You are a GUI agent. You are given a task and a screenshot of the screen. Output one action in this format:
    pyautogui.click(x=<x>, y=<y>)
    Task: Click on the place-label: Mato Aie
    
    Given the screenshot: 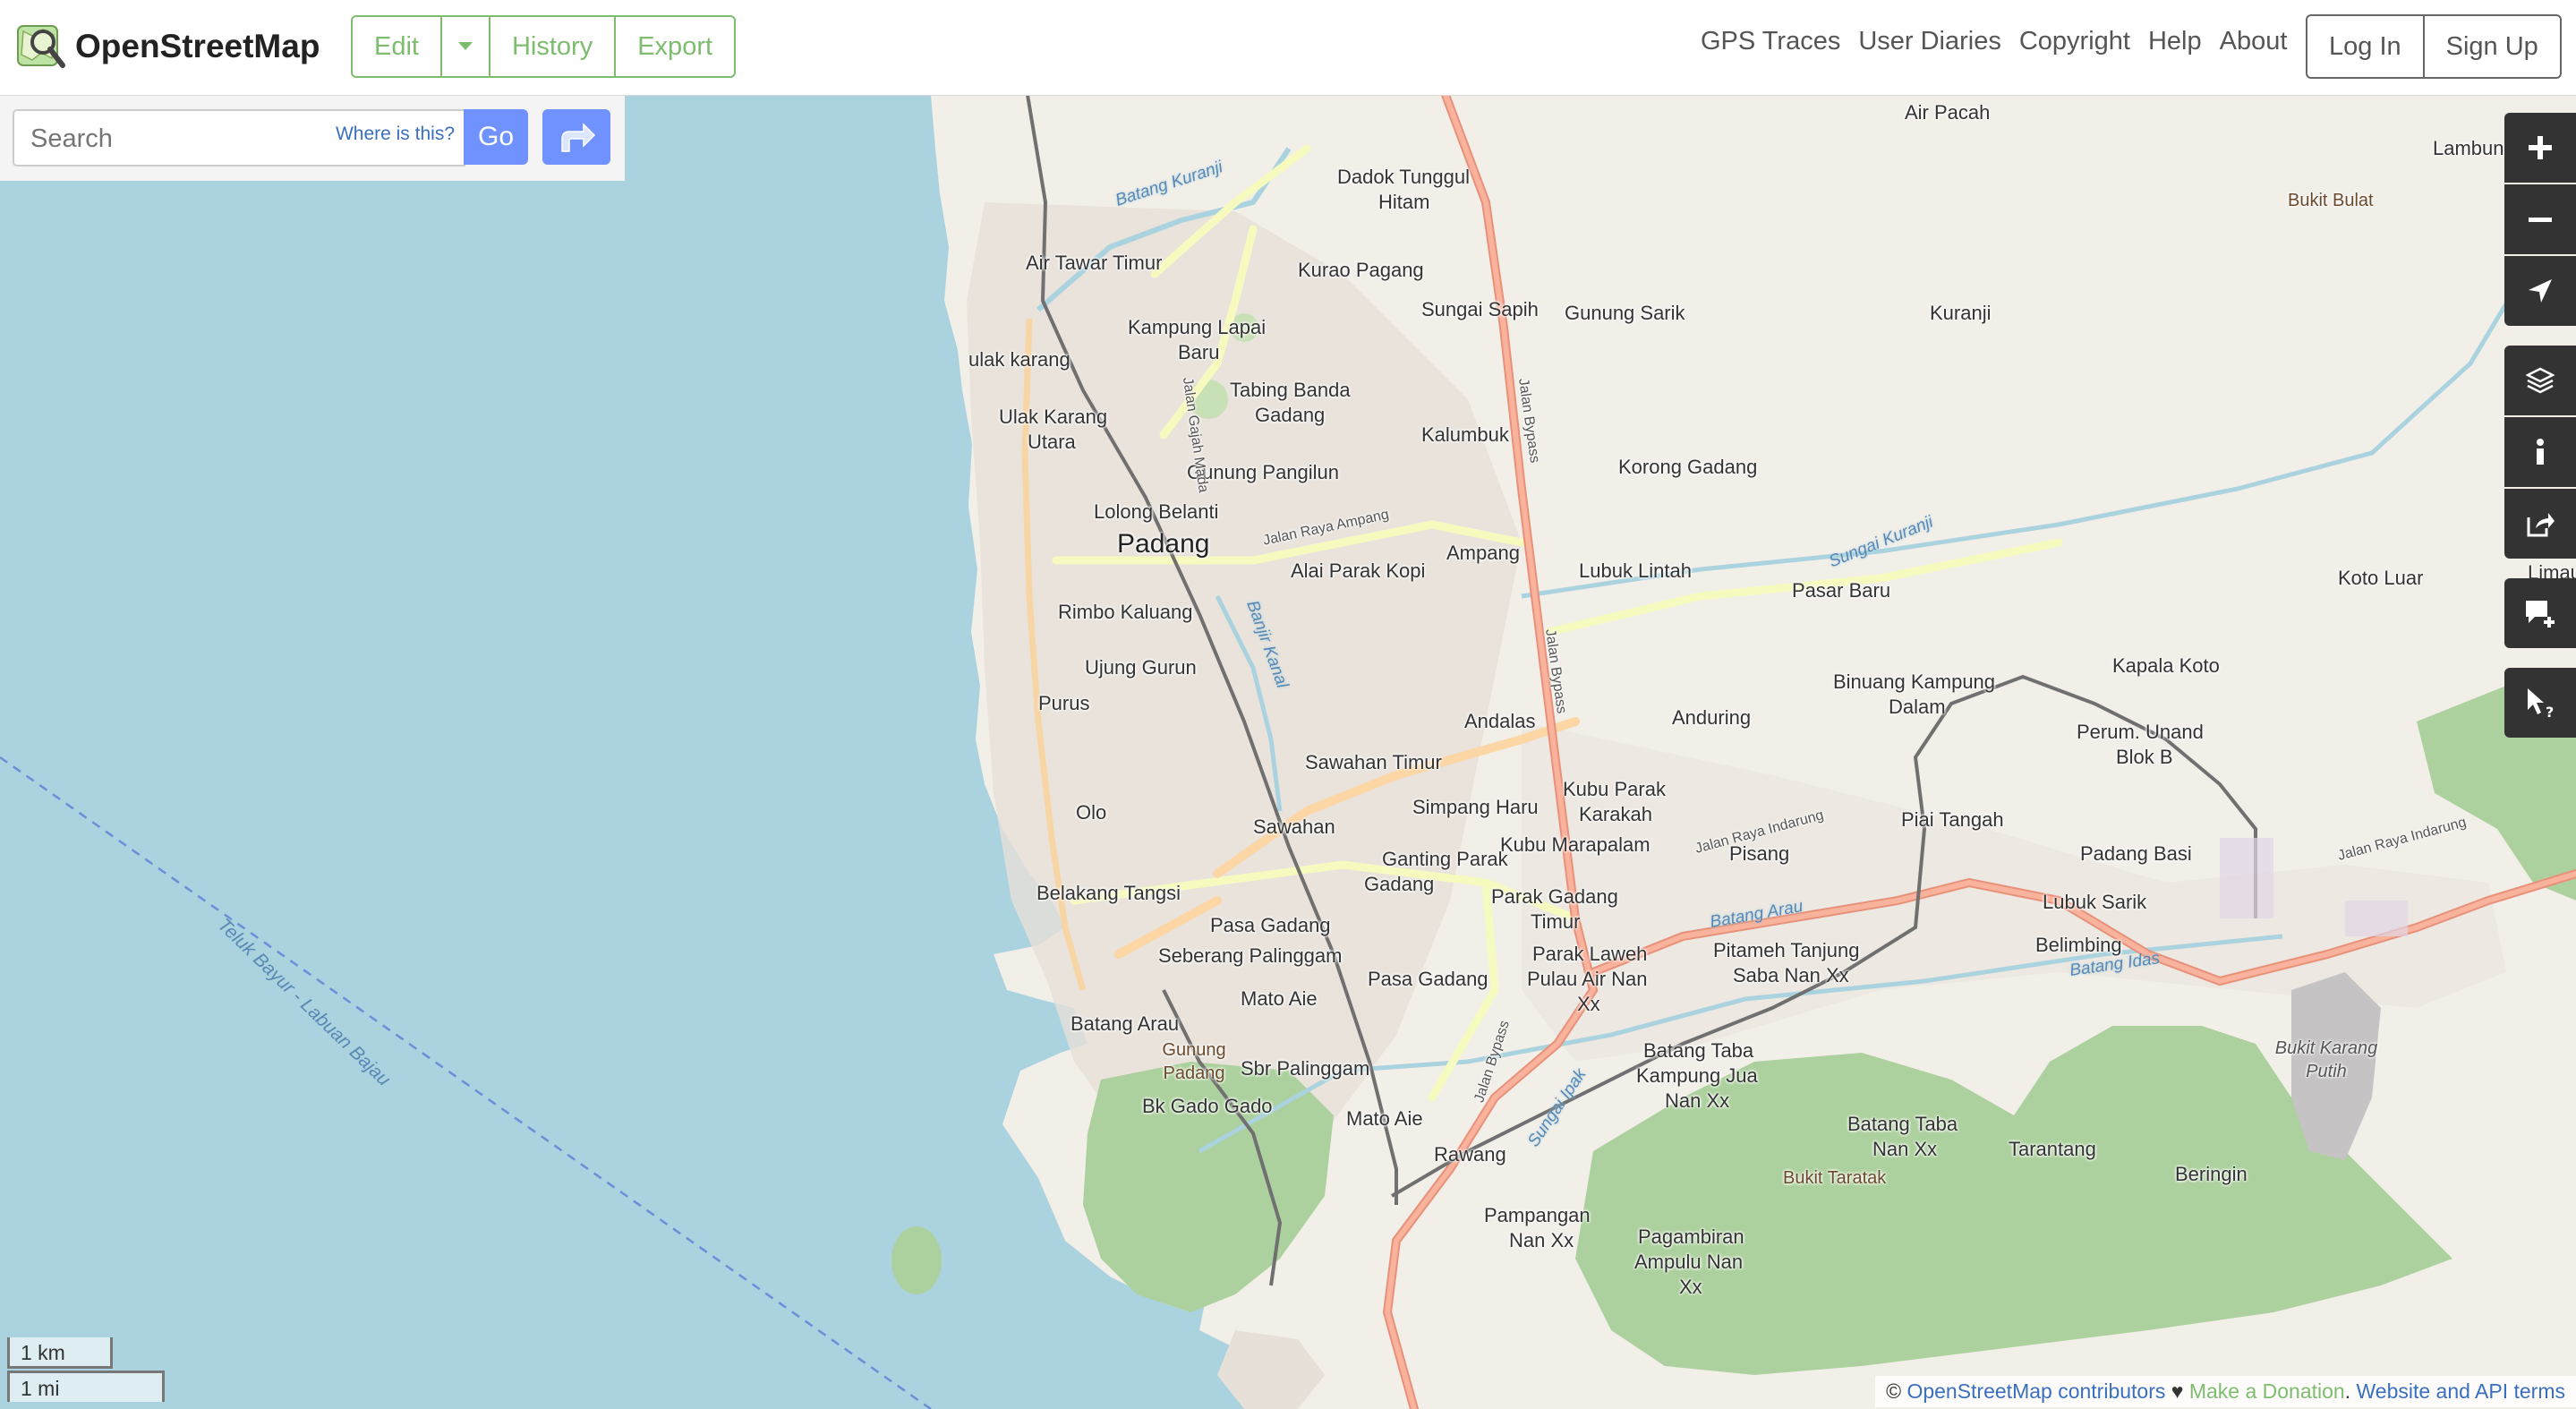 What is the action you would take?
    pyautogui.click(x=1384, y=1118)
    